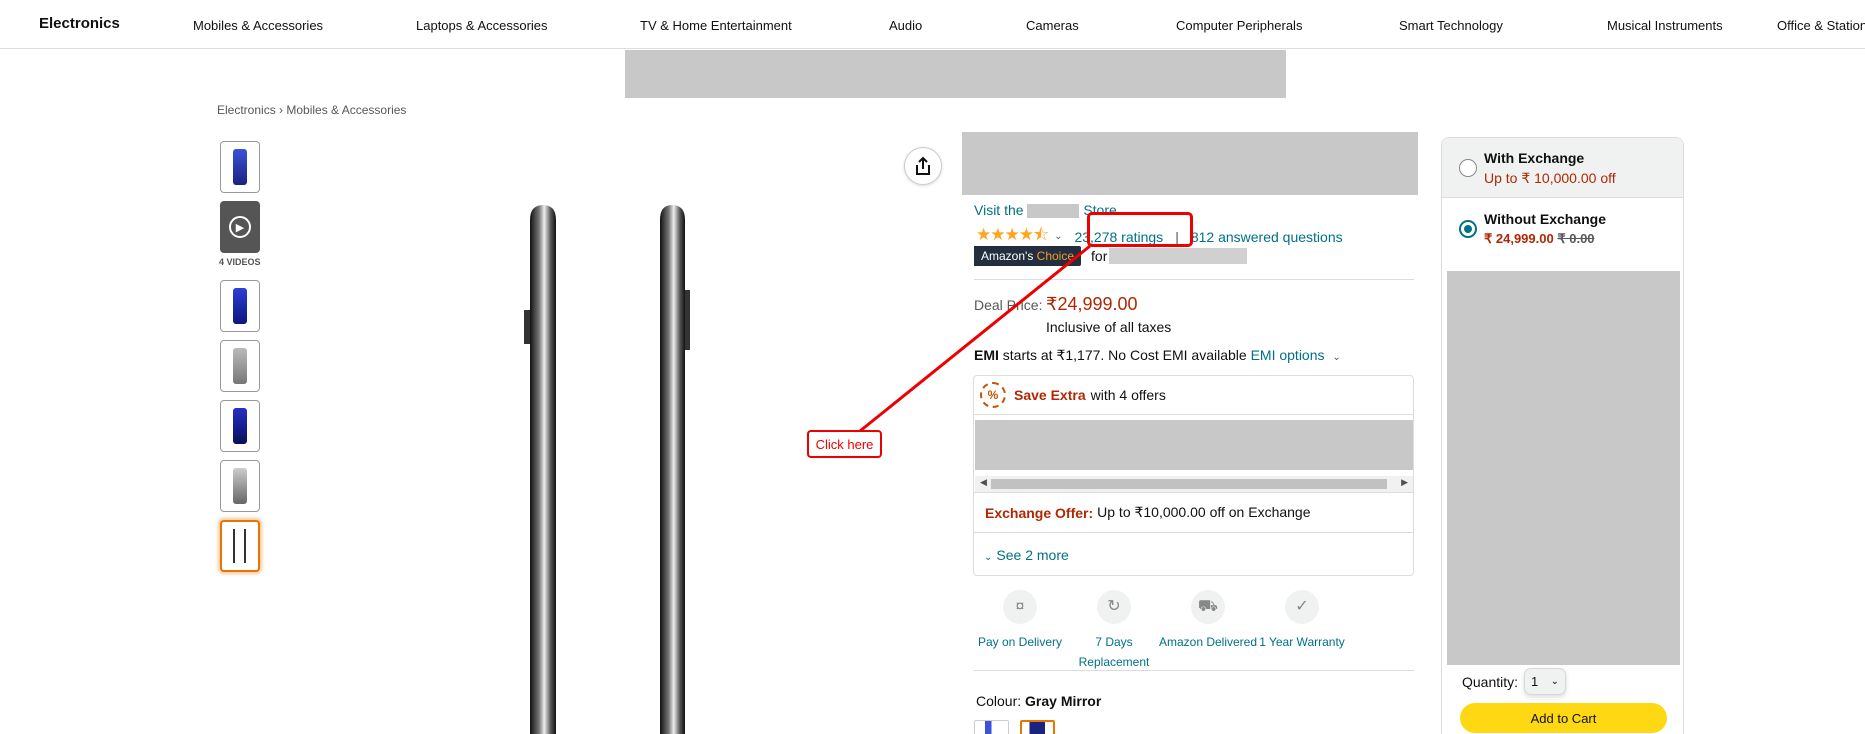 The height and width of the screenshot is (734, 1865). Describe the element at coordinates (482, 25) in the screenshot. I see `nav-item-laptops: Laptops & Accessories` at that location.